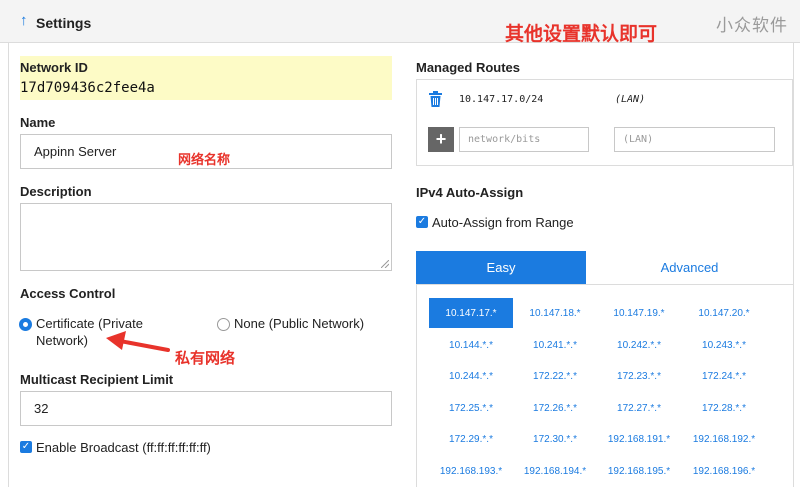  What do you see at coordinates (471, 376) in the screenshot?
I see `ip-range-option: 10.244.*.*` at bounding box center [471, 376].